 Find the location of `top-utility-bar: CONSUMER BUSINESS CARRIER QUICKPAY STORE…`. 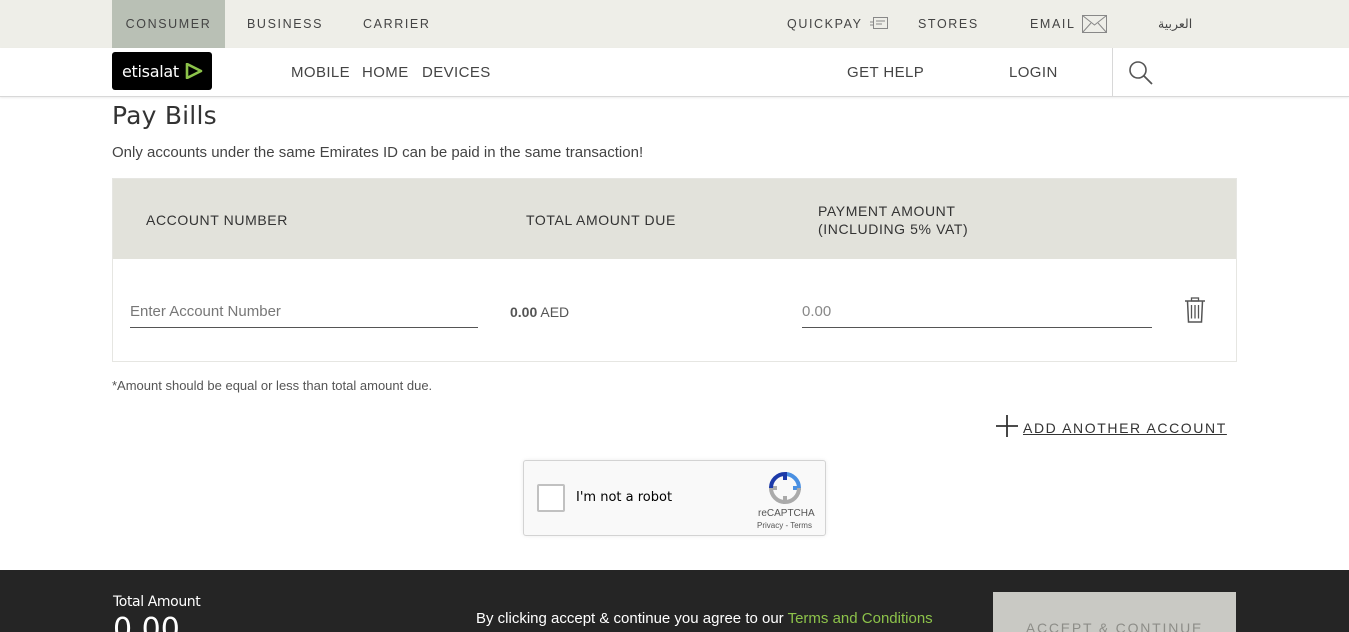

top-utility-bar: CONSUMER BUSINESS CARRIER QUICKPAY STORE… is located at coordinates (674, 24).